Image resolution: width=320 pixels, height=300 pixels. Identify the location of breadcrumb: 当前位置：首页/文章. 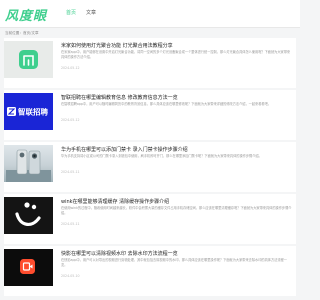
(22, 33).